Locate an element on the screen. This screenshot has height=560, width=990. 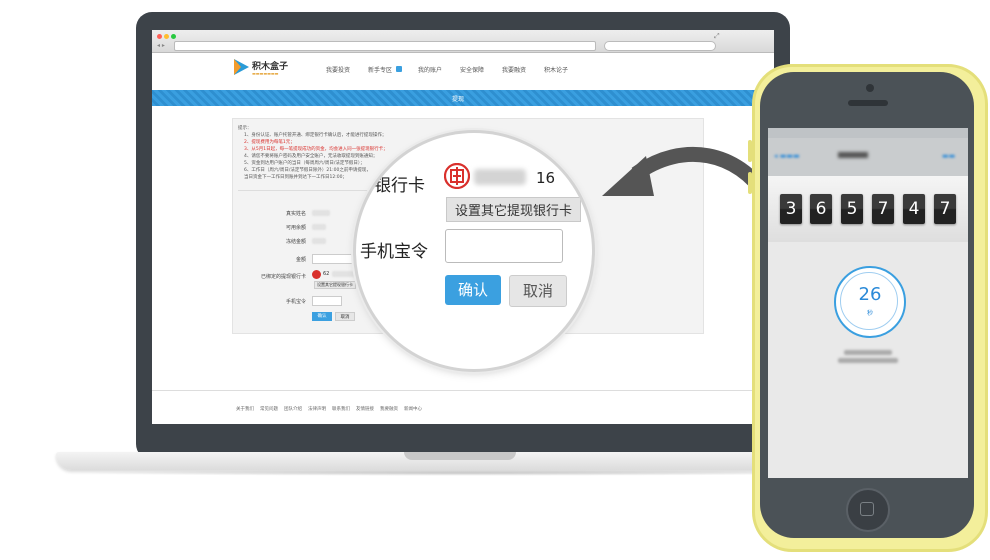
logo-slogan: ▬▬▬▬▬▬▬ is located at coordinates (265, 73).